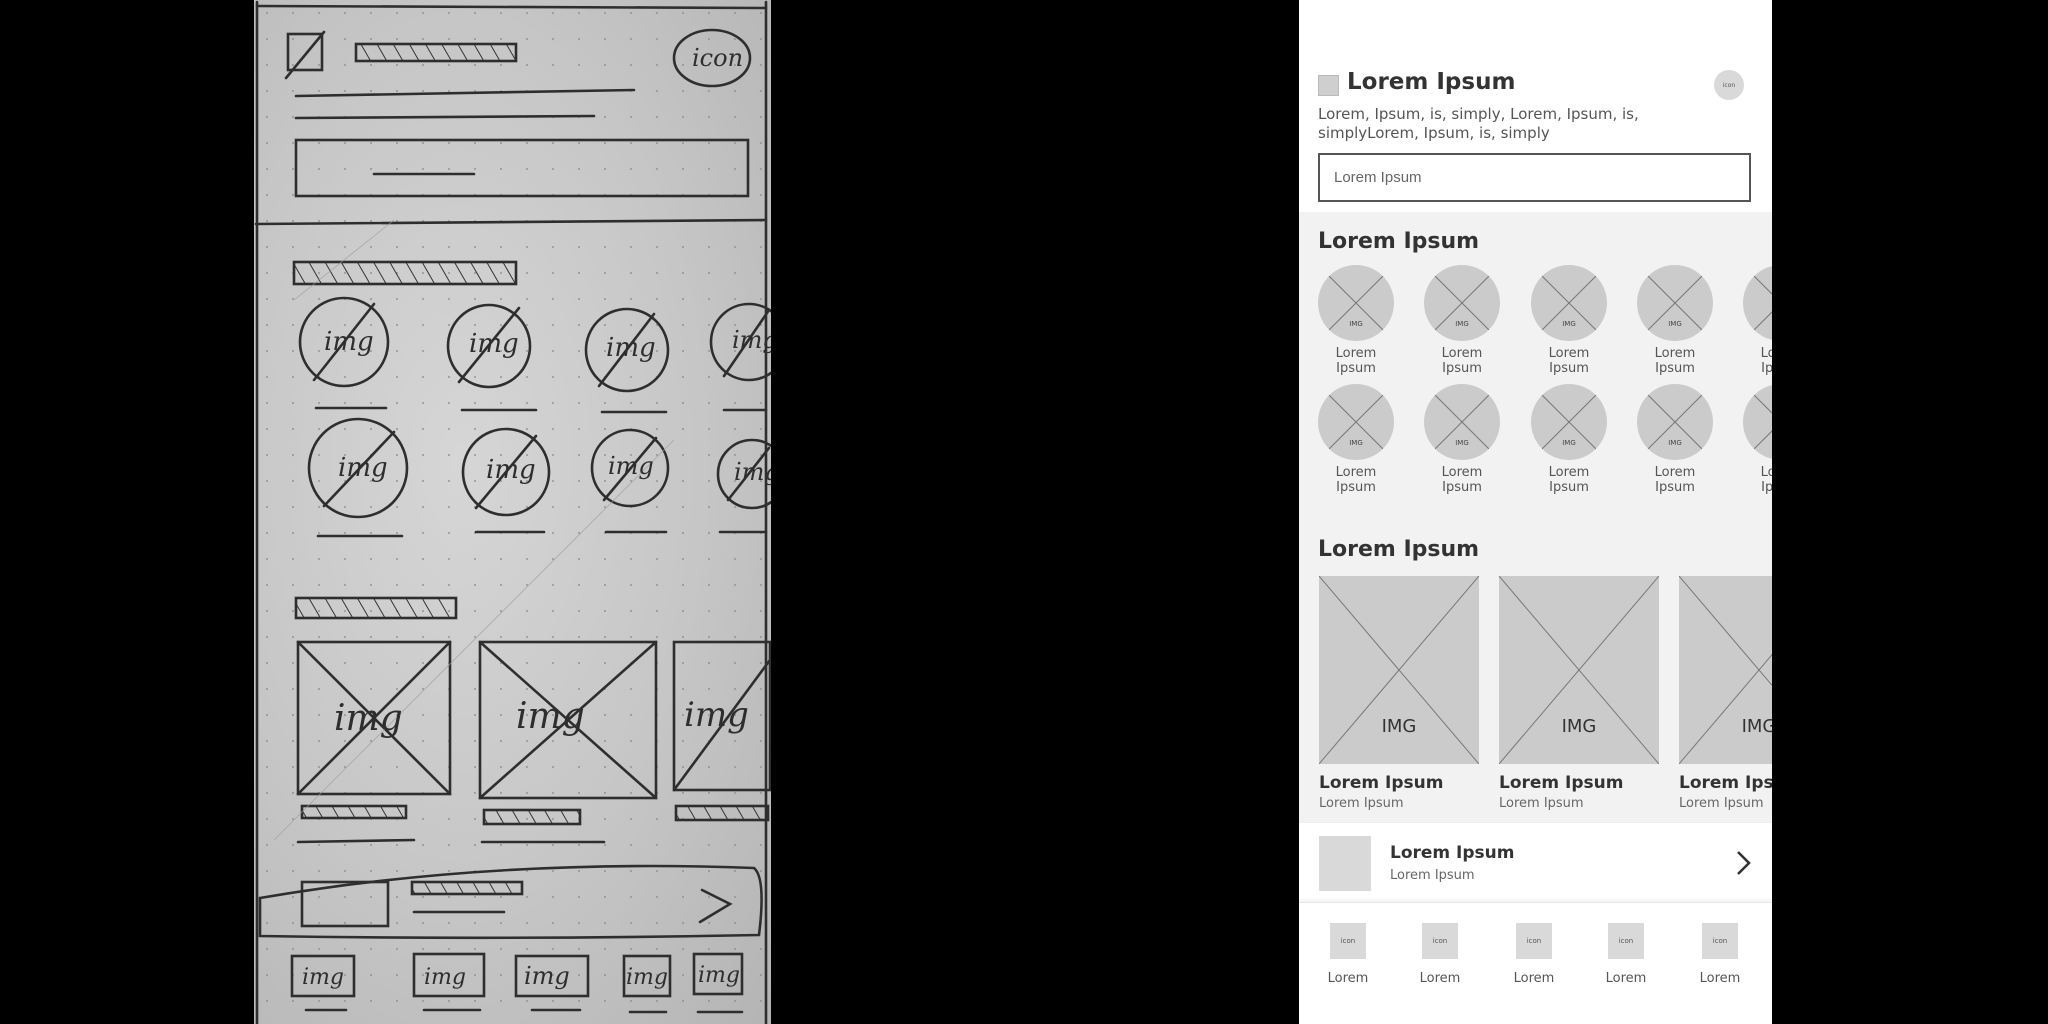  I want to click on sketch-icon-text: icon, so click(717, 58).